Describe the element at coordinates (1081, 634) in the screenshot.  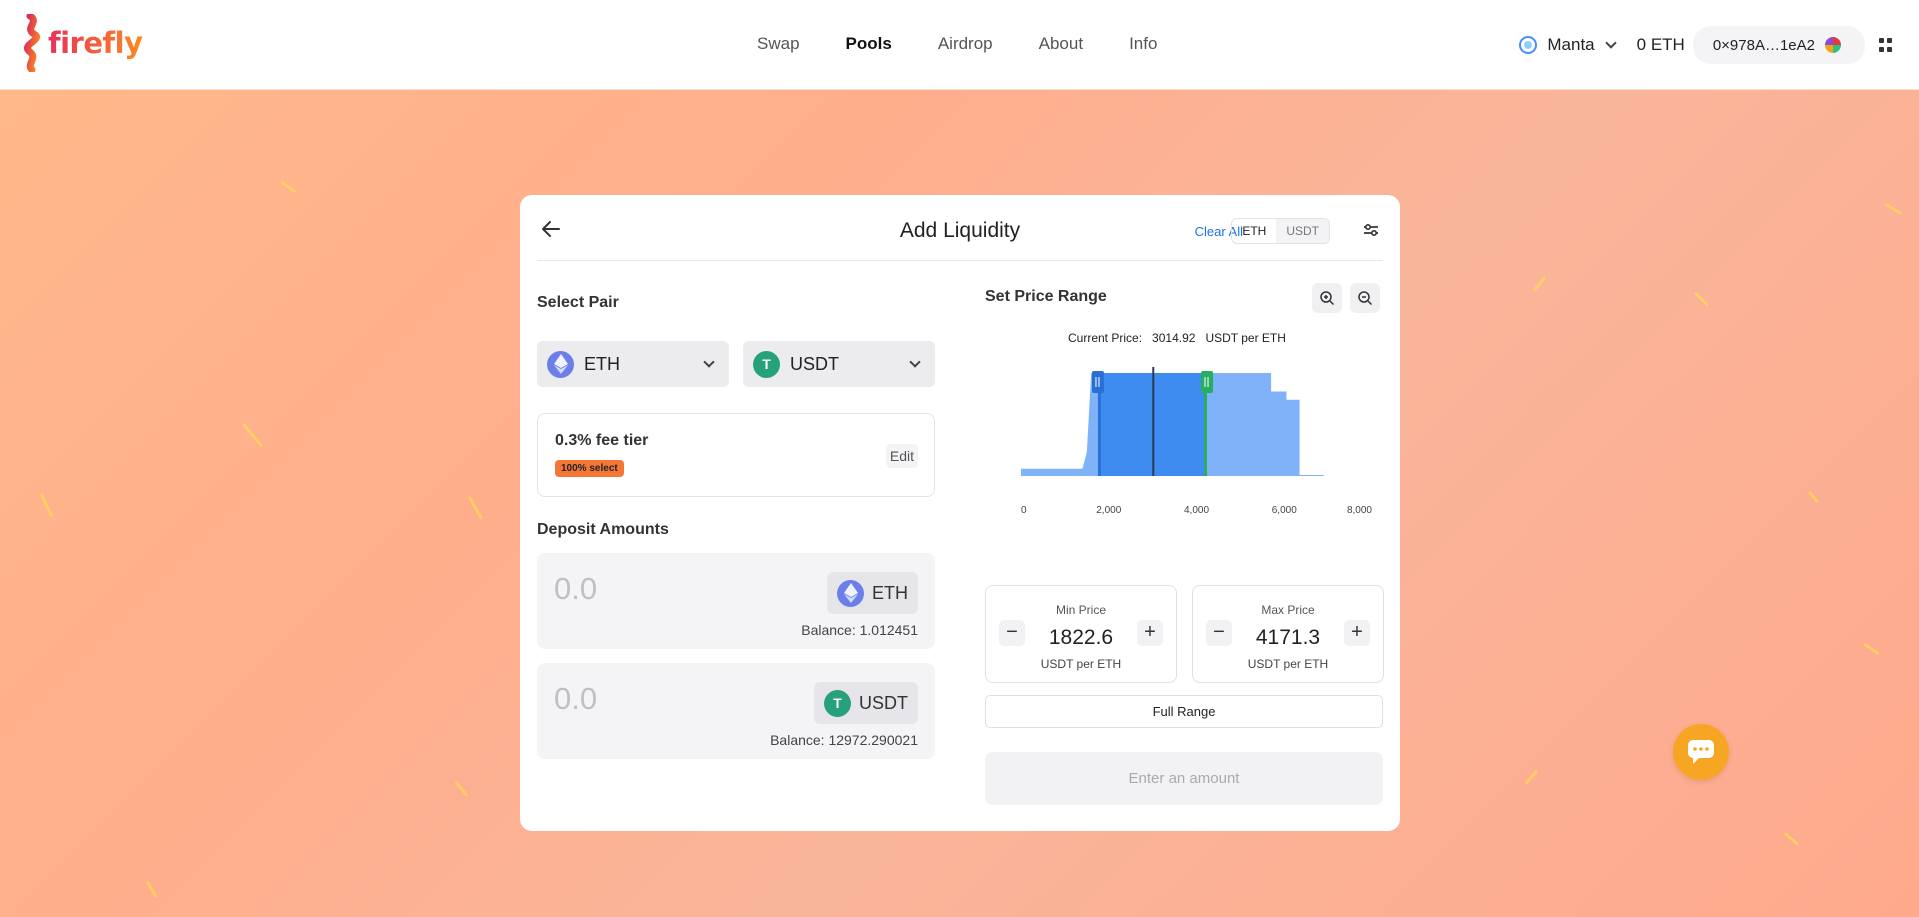
I see `min-price-box: Min Price − 1822.6 + USDT per ETH` at that location.